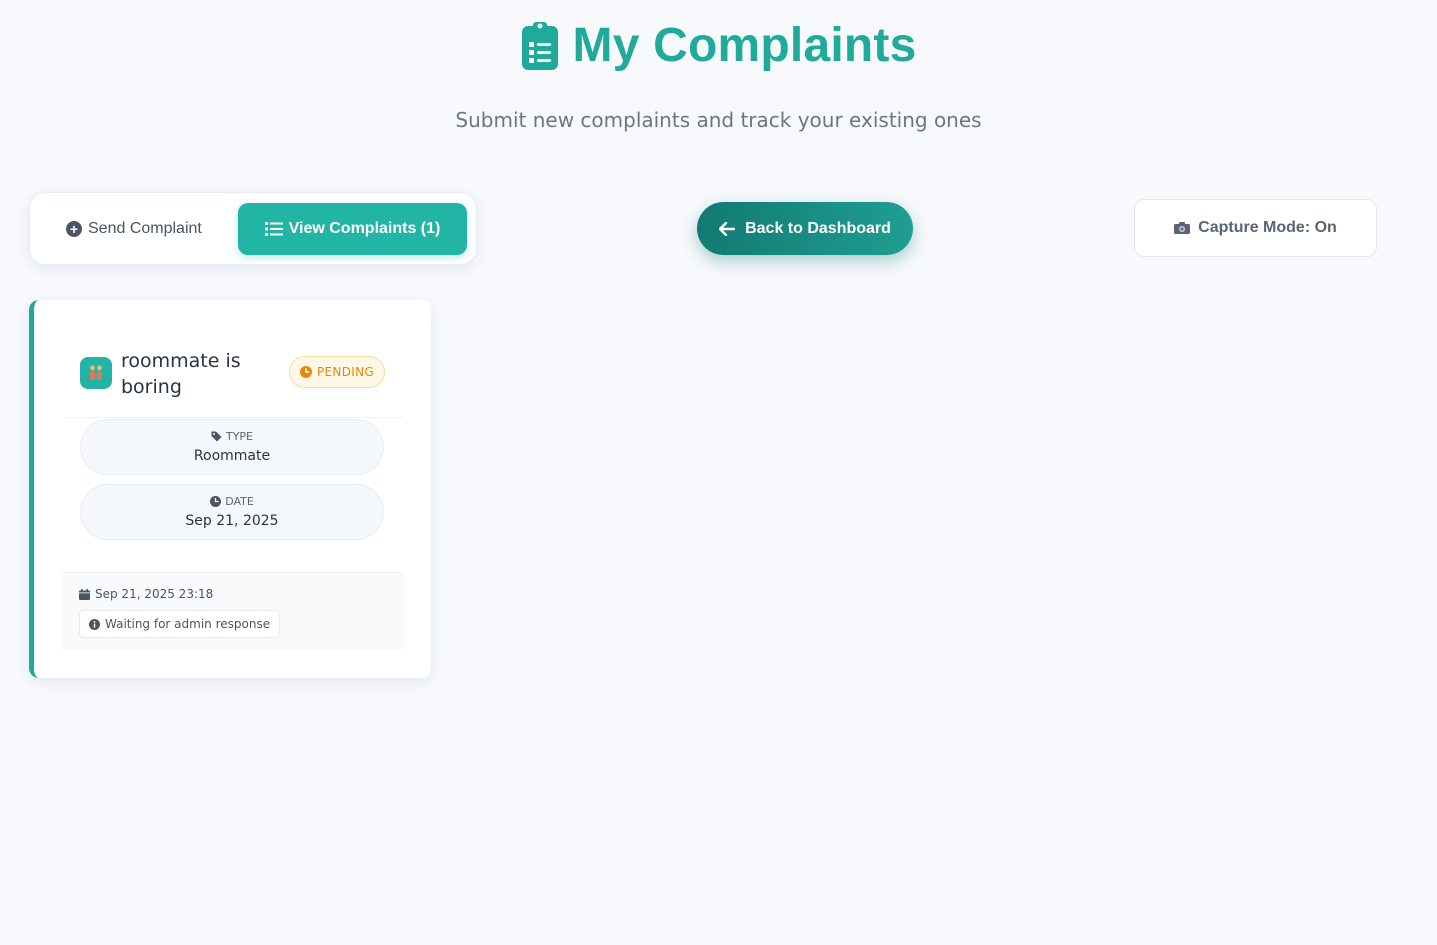 This screenshot has height=945, width=1437. I want to click on status-badge: PENDING, so click(337, 372).